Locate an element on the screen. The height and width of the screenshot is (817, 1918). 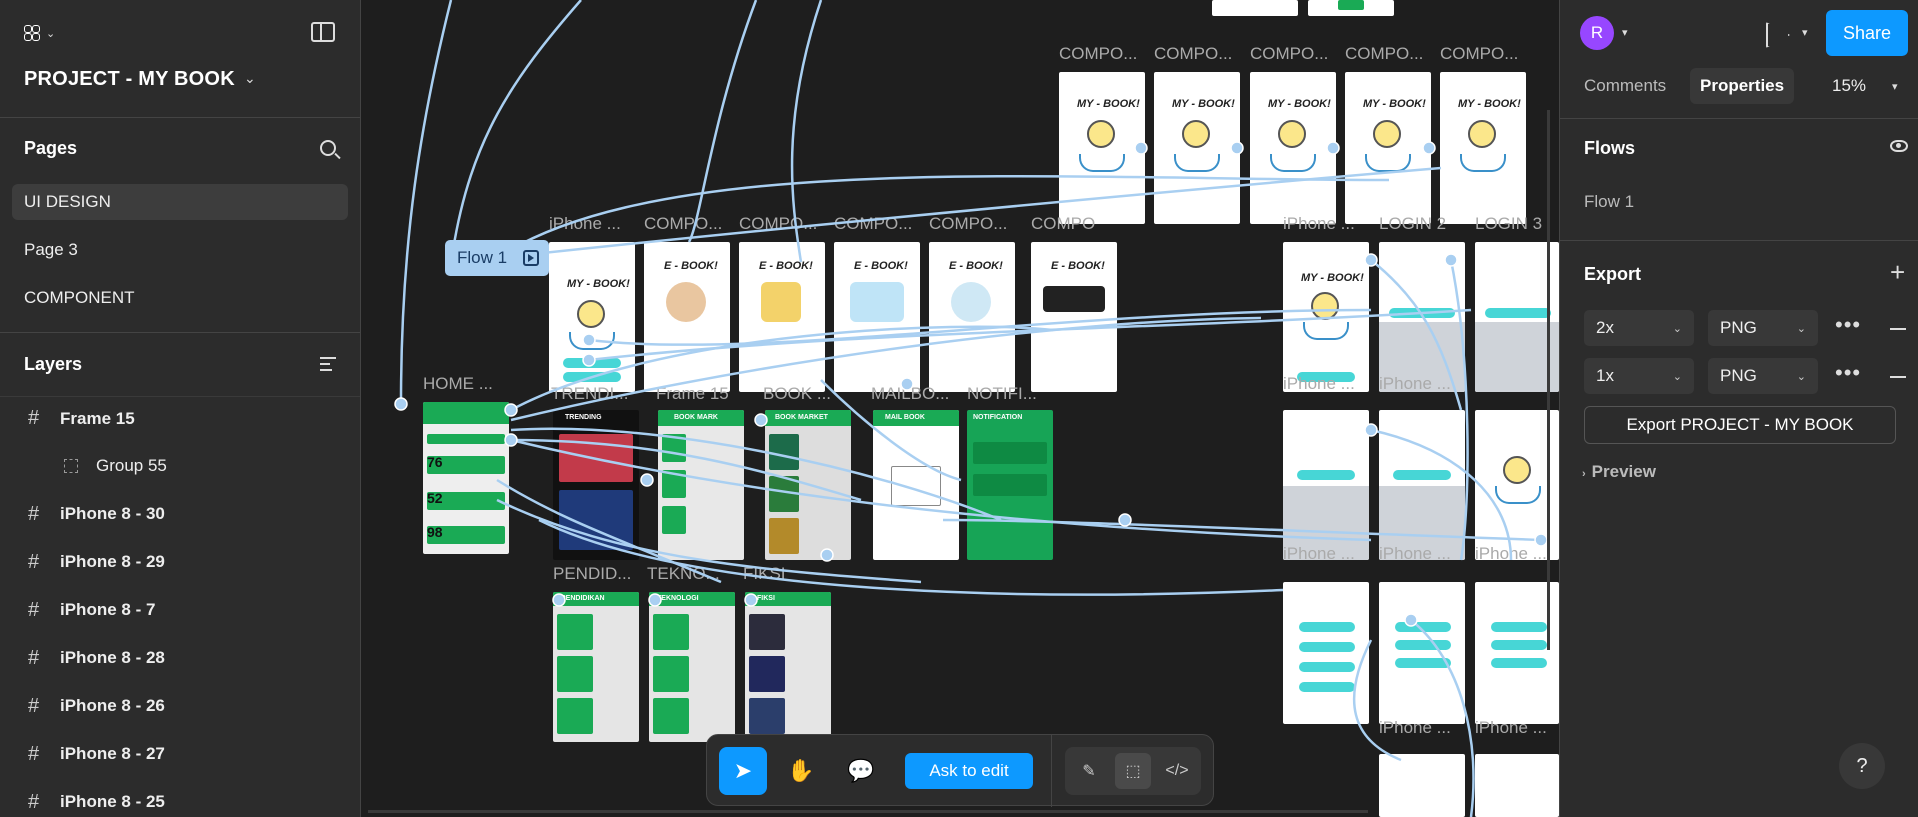
comment-tool-button: 💬 is located at coordinates (861, 771).